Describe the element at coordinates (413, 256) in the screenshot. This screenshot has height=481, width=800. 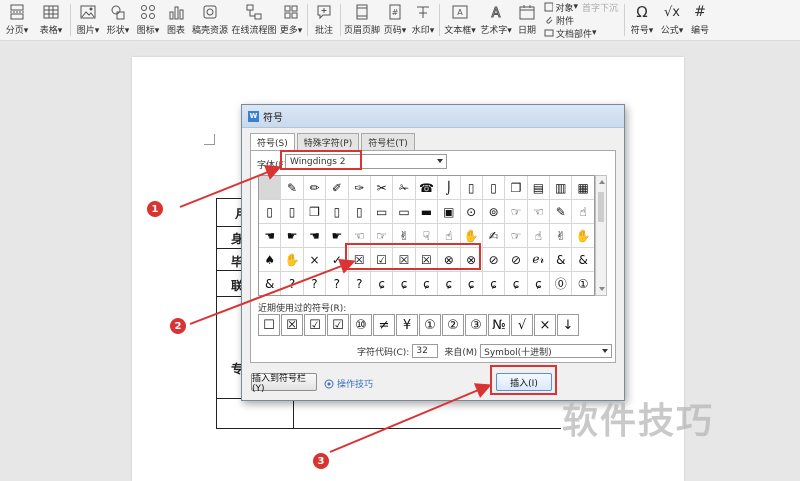
I see `highlight-checkbox-symbols` at that location.